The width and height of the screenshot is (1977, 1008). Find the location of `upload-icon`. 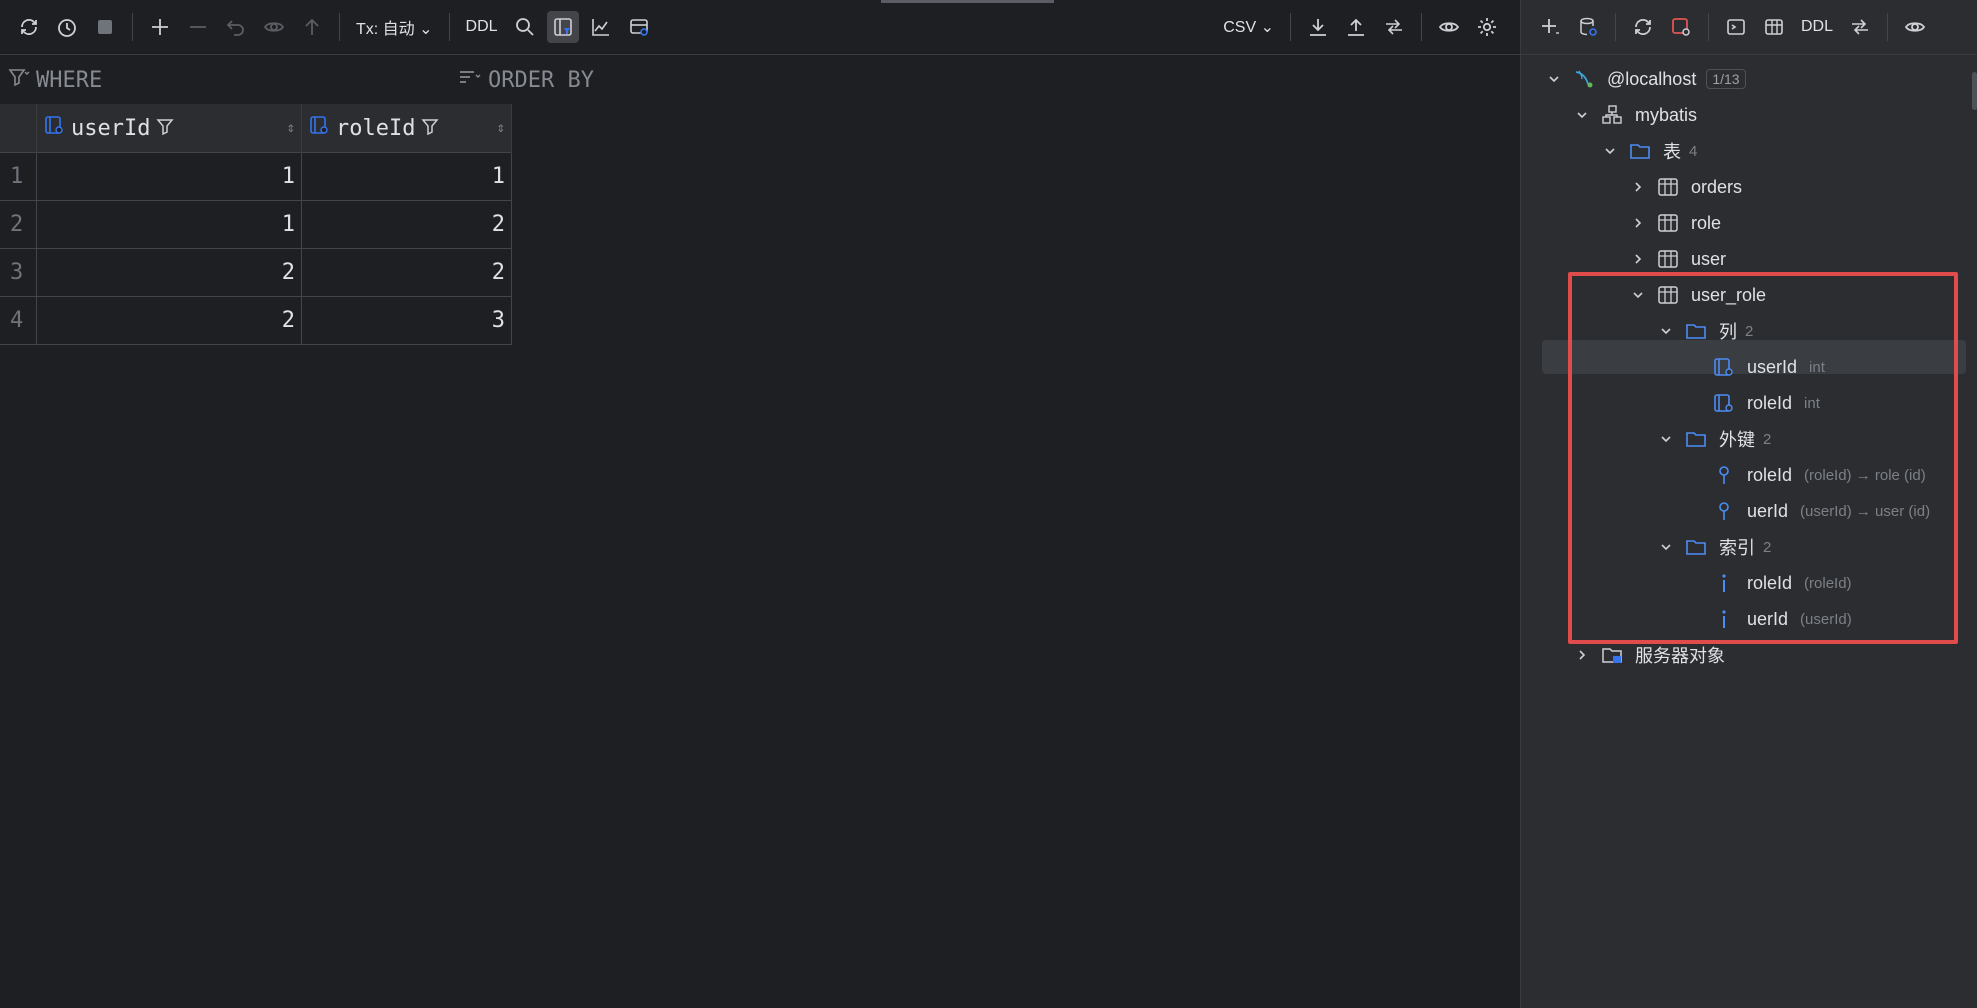

upload-icon is located at coordinates (1356, 27).